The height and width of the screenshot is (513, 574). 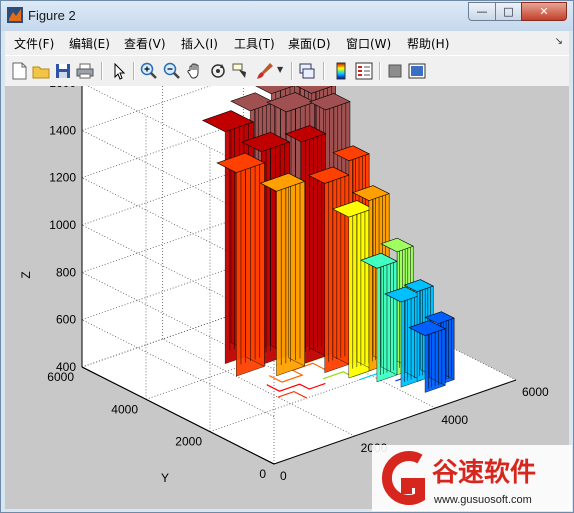 What do you see at coordinates (15, 15) in the screenshot?
I see `matlab-logo-icon` at bounding box center [15, 15].